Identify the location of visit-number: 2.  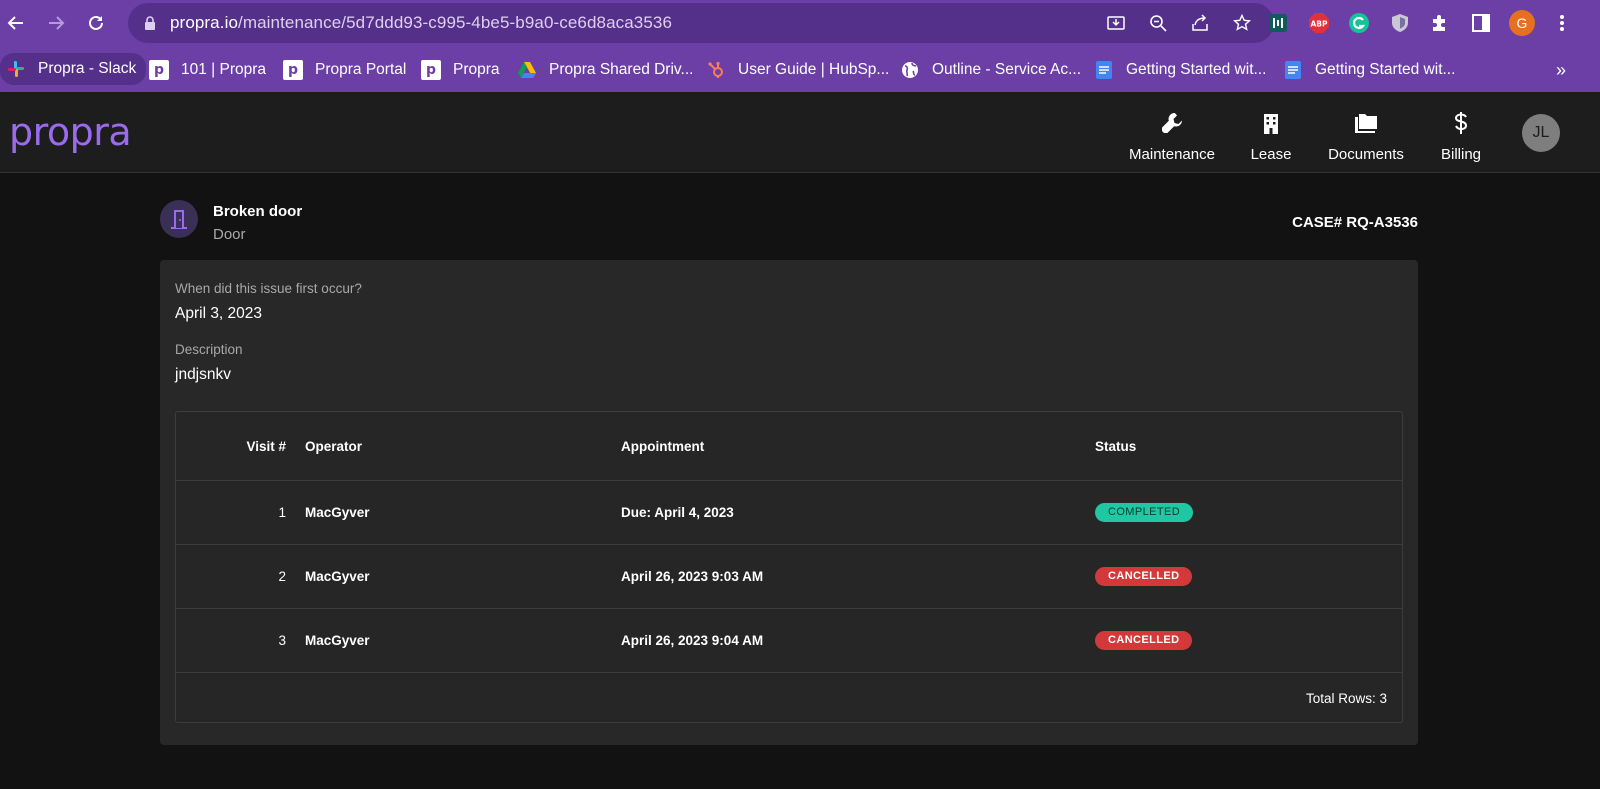
(282, 576).